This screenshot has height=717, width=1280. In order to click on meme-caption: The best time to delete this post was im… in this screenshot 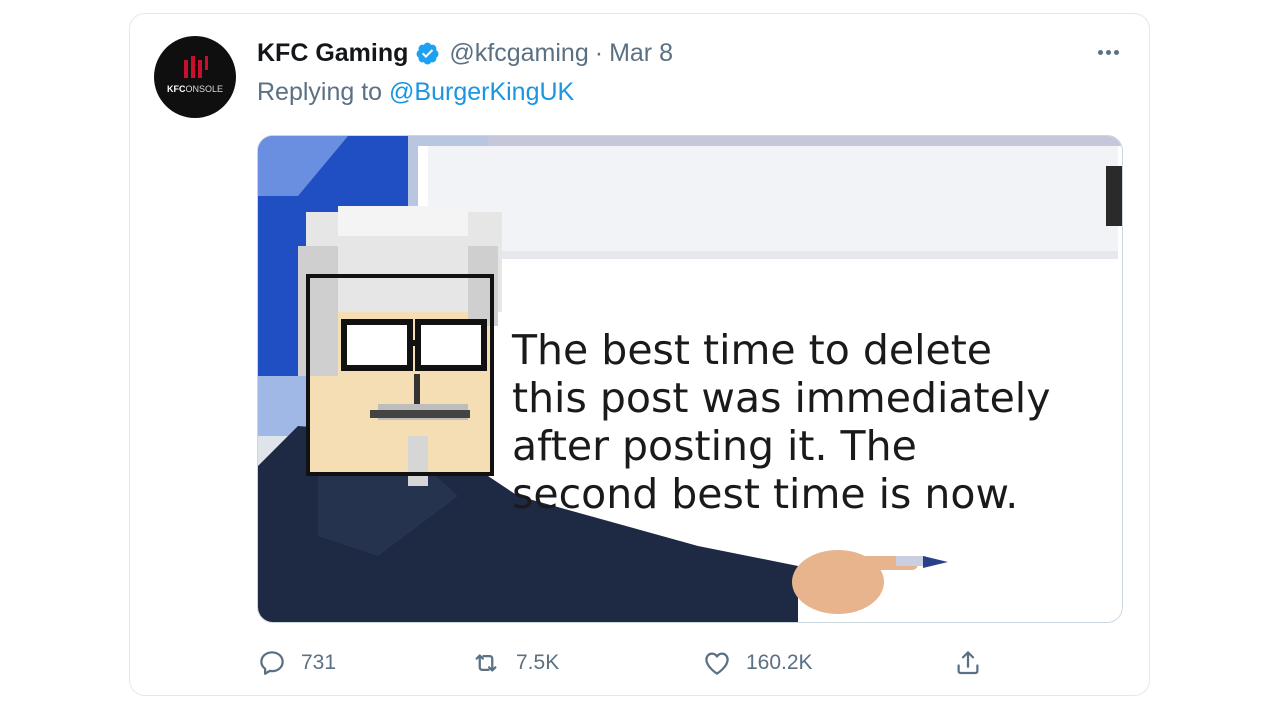, I will do `click(802, 422)`.